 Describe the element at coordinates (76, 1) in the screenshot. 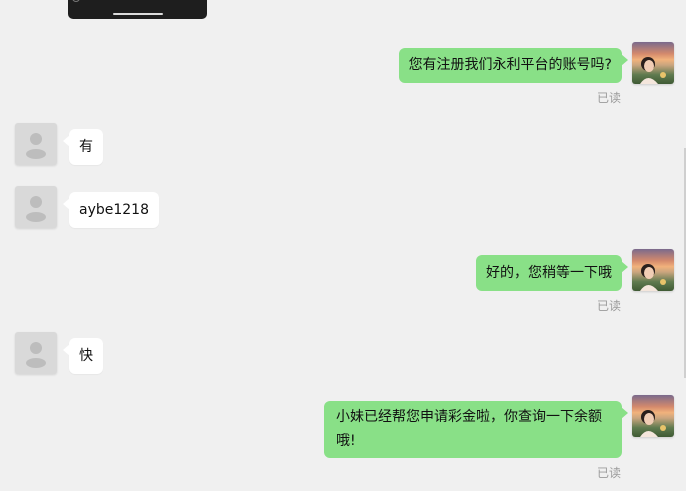

I see `play-icon` at that location.